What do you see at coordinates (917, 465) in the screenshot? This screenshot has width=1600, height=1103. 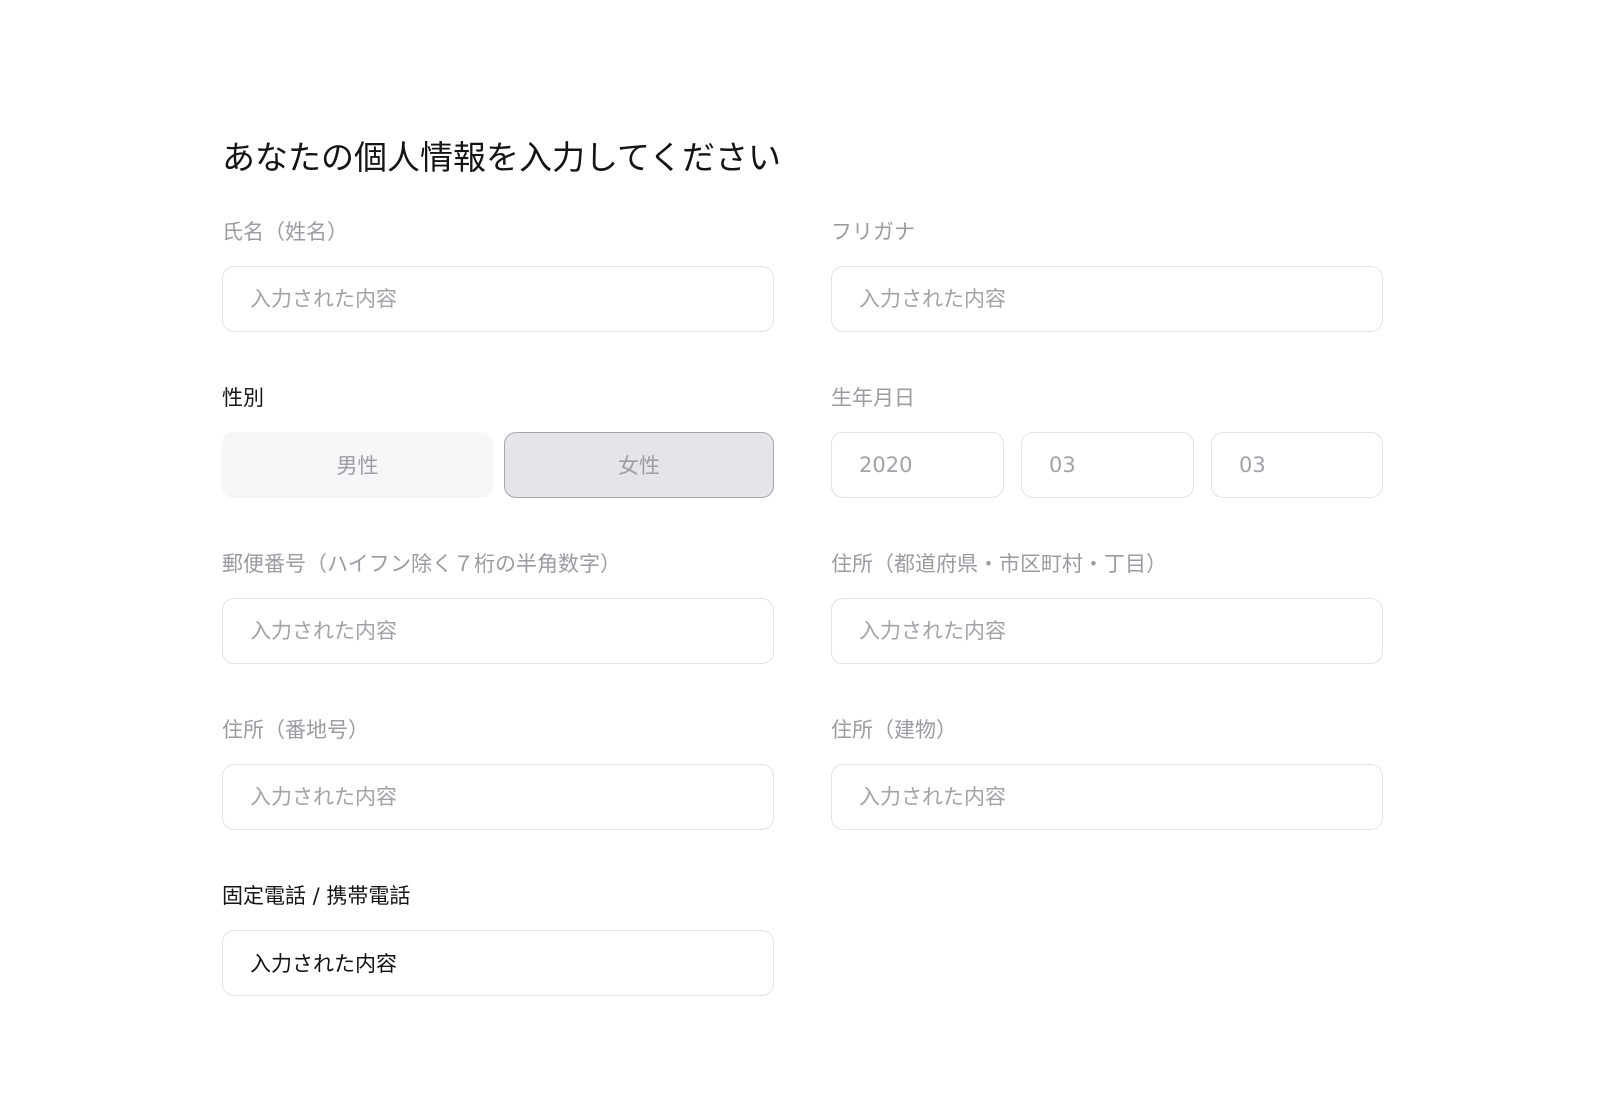 I see `birth-year-input` at bounding box center [917, 465].